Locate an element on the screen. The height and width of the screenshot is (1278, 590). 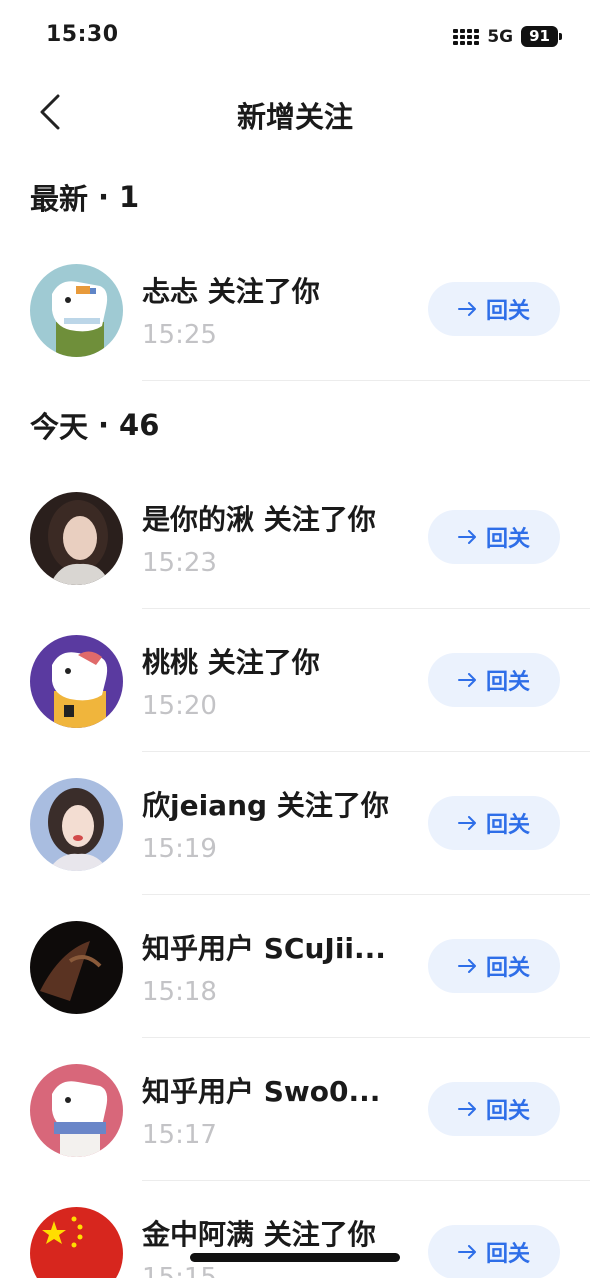
item-title: 忐忐 关注了你 is located at coordinates (231, 290).